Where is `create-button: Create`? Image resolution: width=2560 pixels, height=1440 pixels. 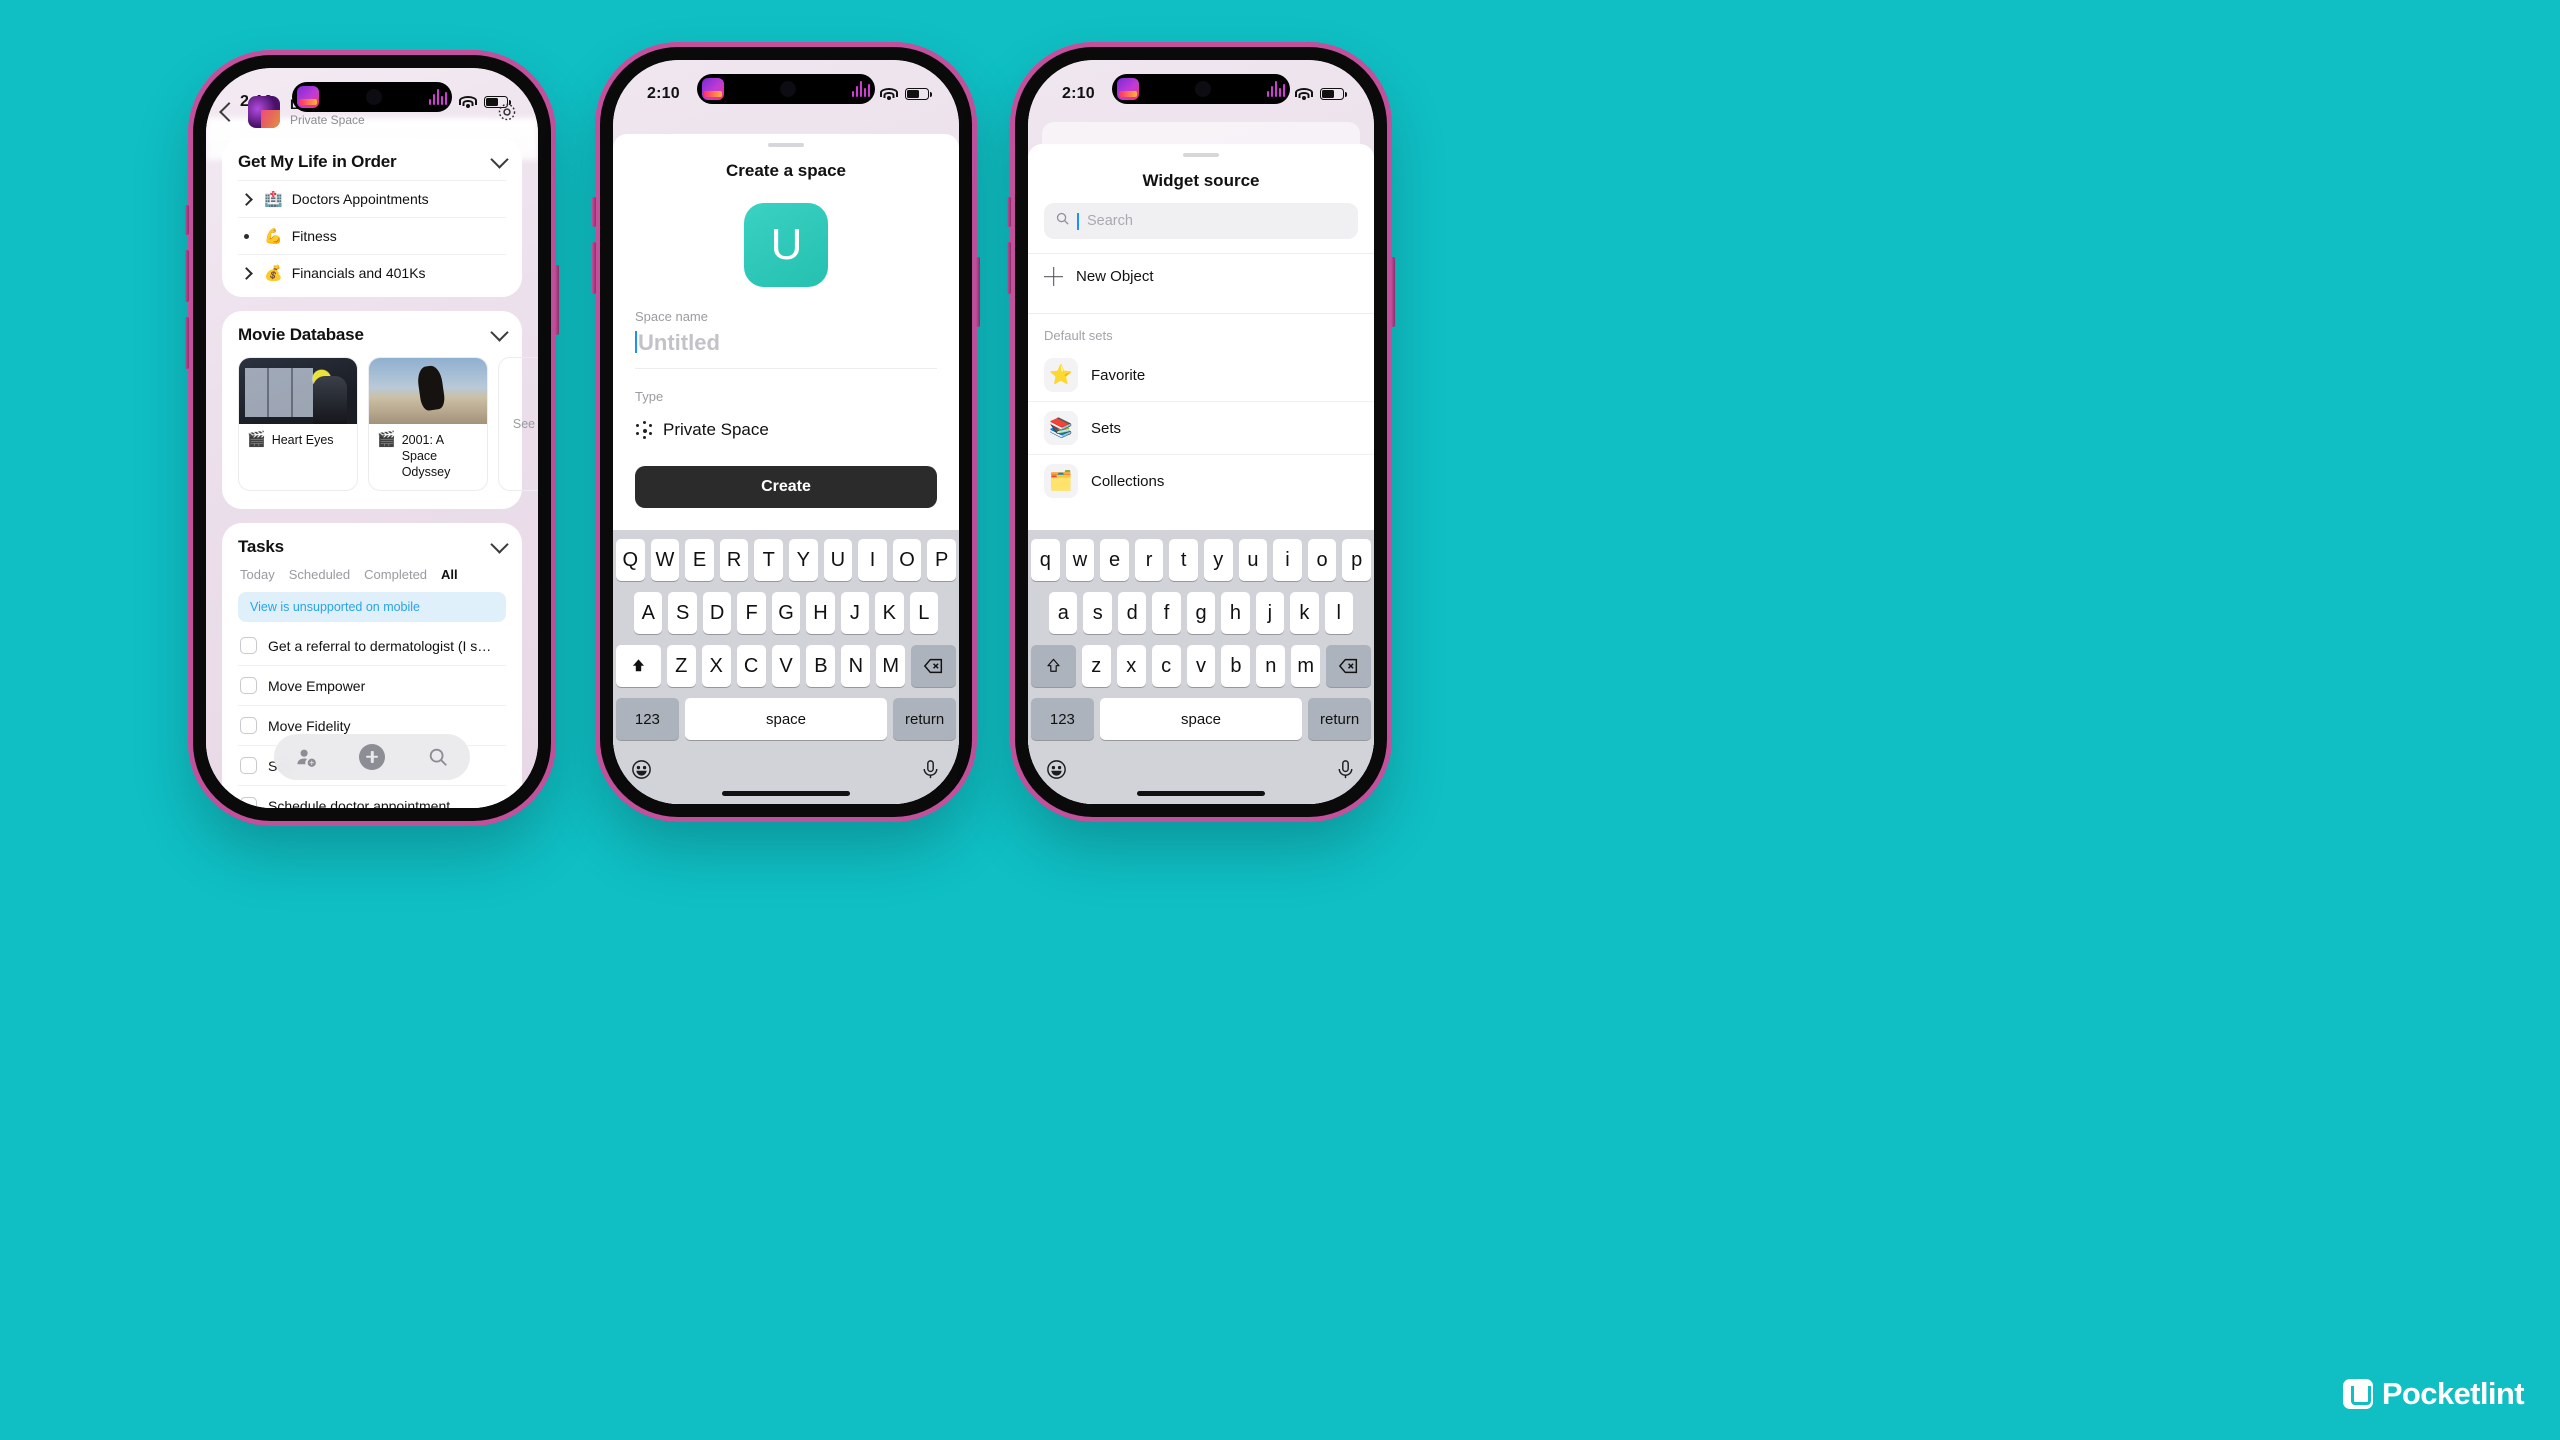 create-button: Create is located at coordinates (786, 487).